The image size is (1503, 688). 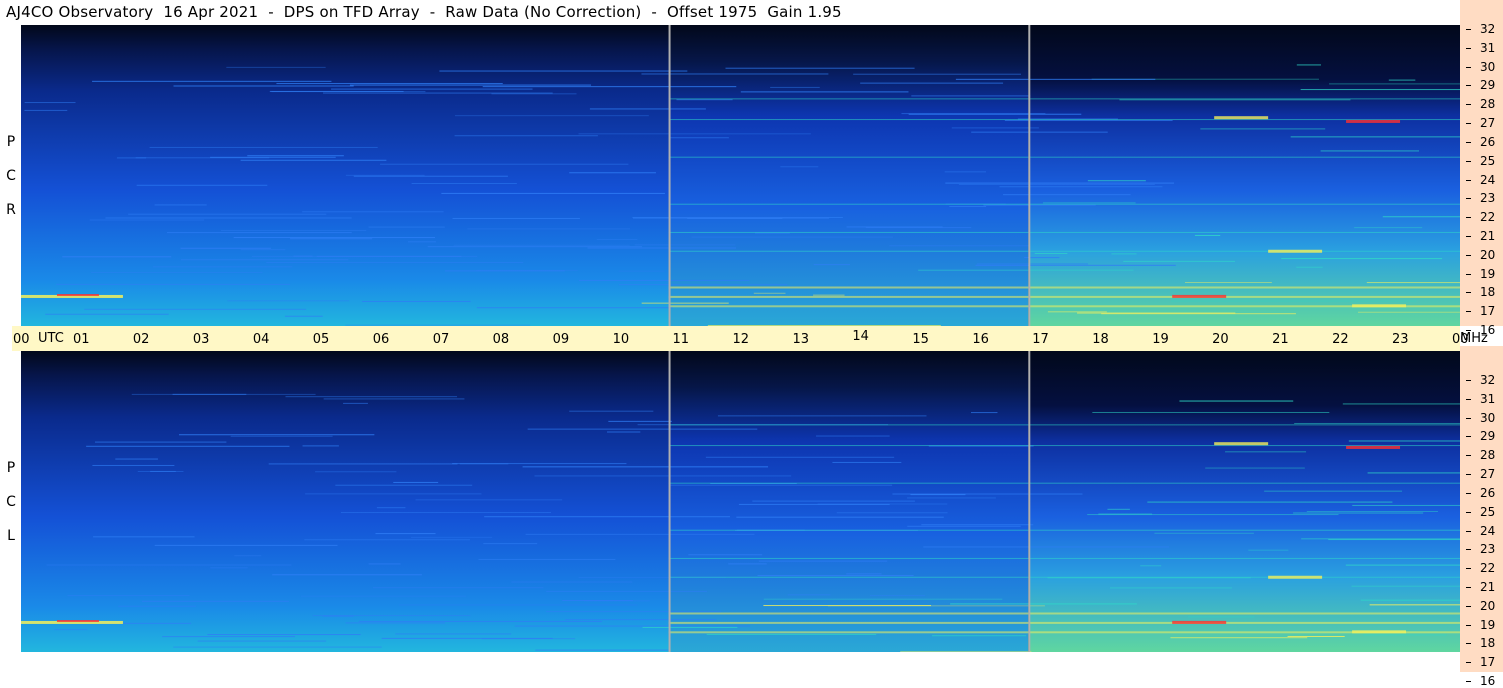 I want to click on time-tick-label: 05, so click(x=321, y=339).